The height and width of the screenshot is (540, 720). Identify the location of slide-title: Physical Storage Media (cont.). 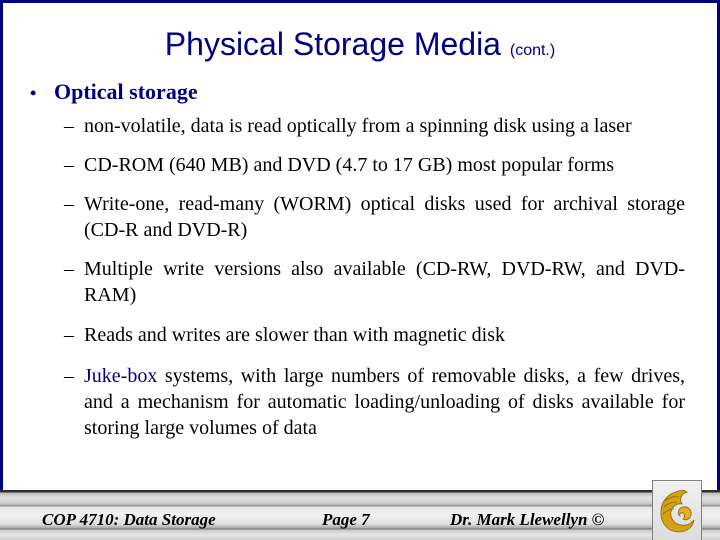
(360, 47).